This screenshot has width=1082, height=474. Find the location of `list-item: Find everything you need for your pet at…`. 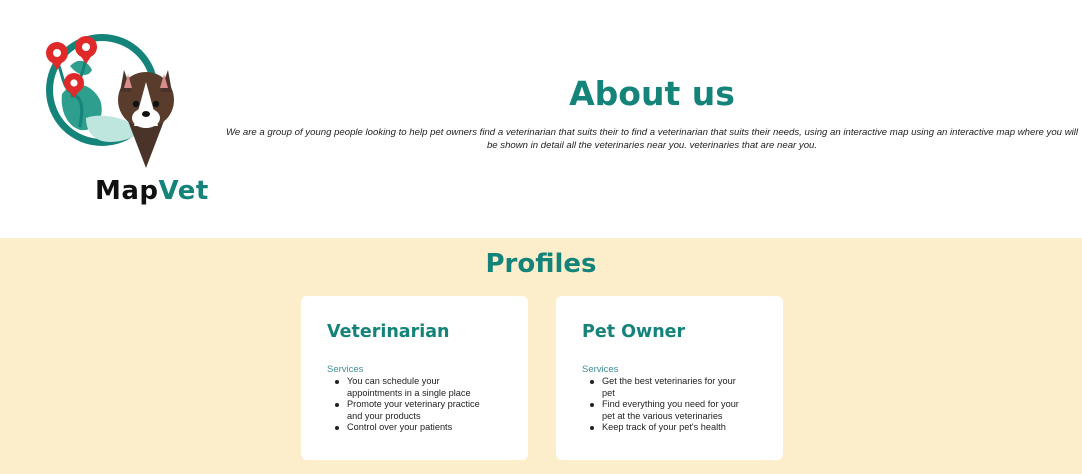

list-item: Find everything you need for your pet at… is located at coordinates (667, 410).